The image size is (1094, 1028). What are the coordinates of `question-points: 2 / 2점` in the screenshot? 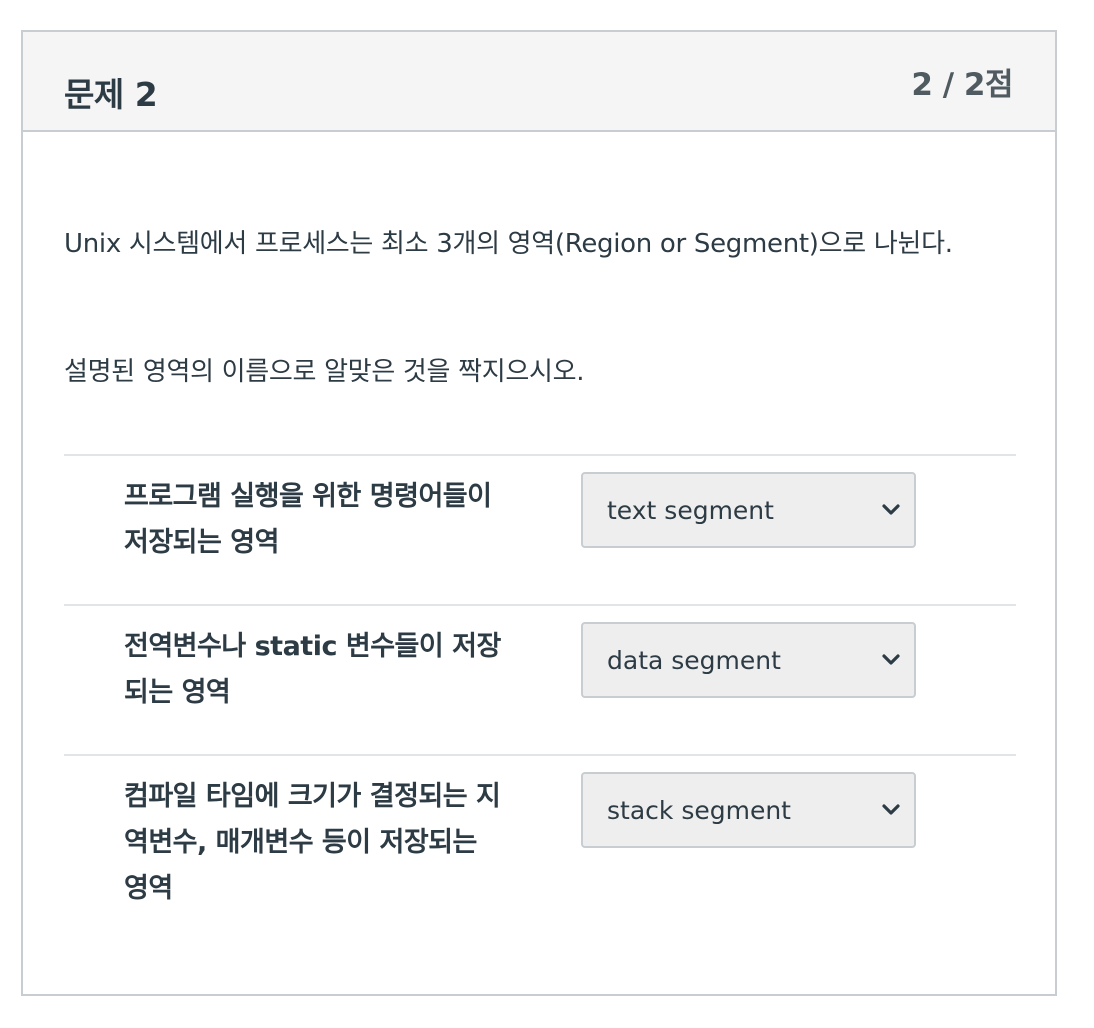 It's located at (962, 85).